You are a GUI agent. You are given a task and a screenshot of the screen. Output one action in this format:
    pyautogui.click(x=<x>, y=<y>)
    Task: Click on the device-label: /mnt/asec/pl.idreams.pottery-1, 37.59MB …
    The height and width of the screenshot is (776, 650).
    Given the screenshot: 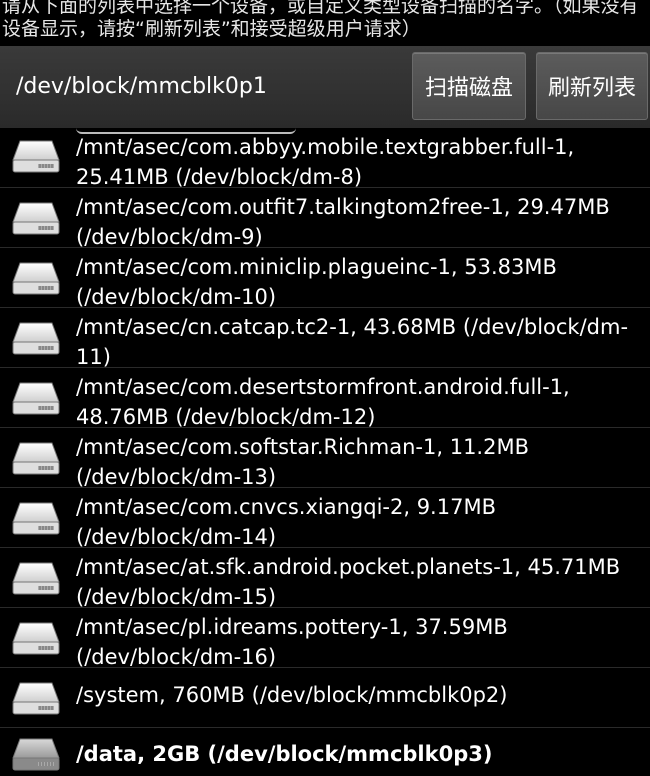 What is the action you would take?
    pyautogui.click(x=292, y=642)
    